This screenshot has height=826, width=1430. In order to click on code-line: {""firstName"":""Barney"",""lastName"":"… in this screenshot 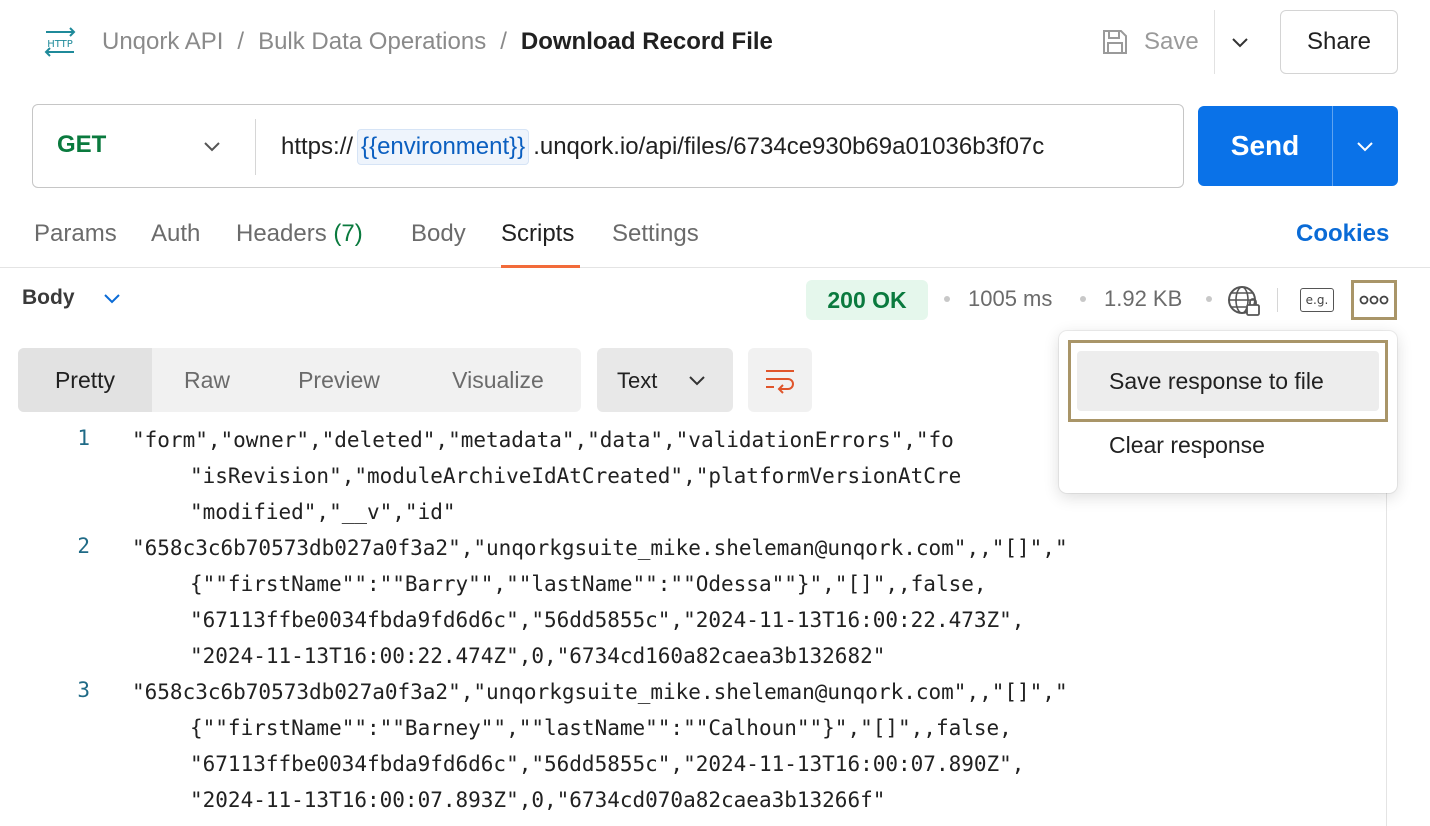, I will do `click(601, 728)`.